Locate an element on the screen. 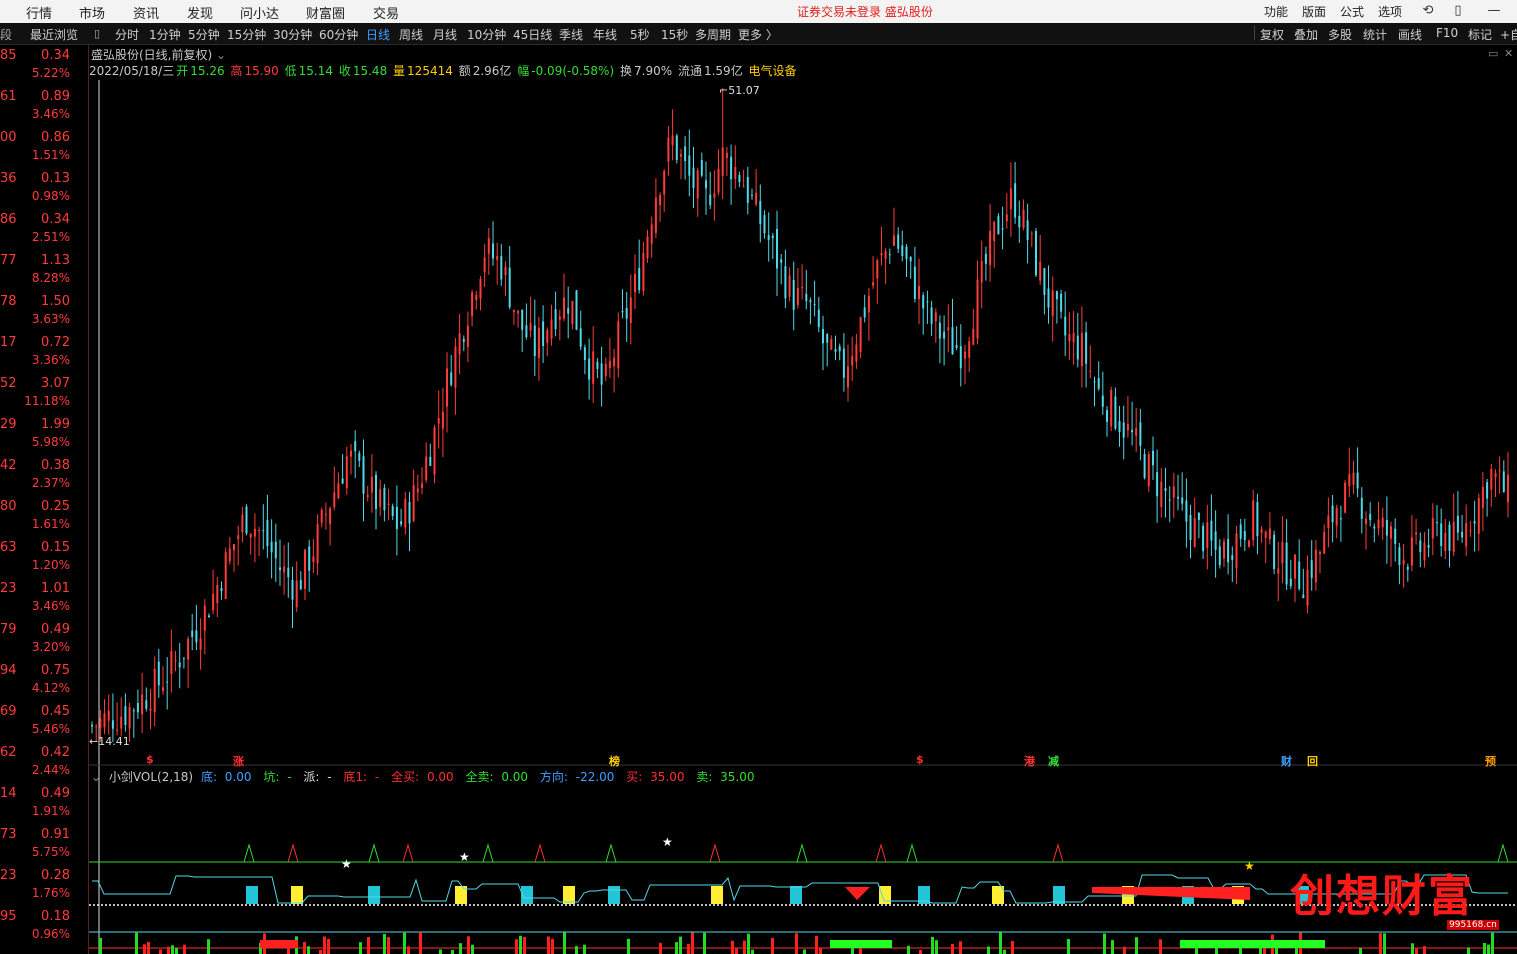 Image resolution: width=1517 pixels, height=954 pixels. window-restore-icon: ▭ is located at coordinates (1493, 53).